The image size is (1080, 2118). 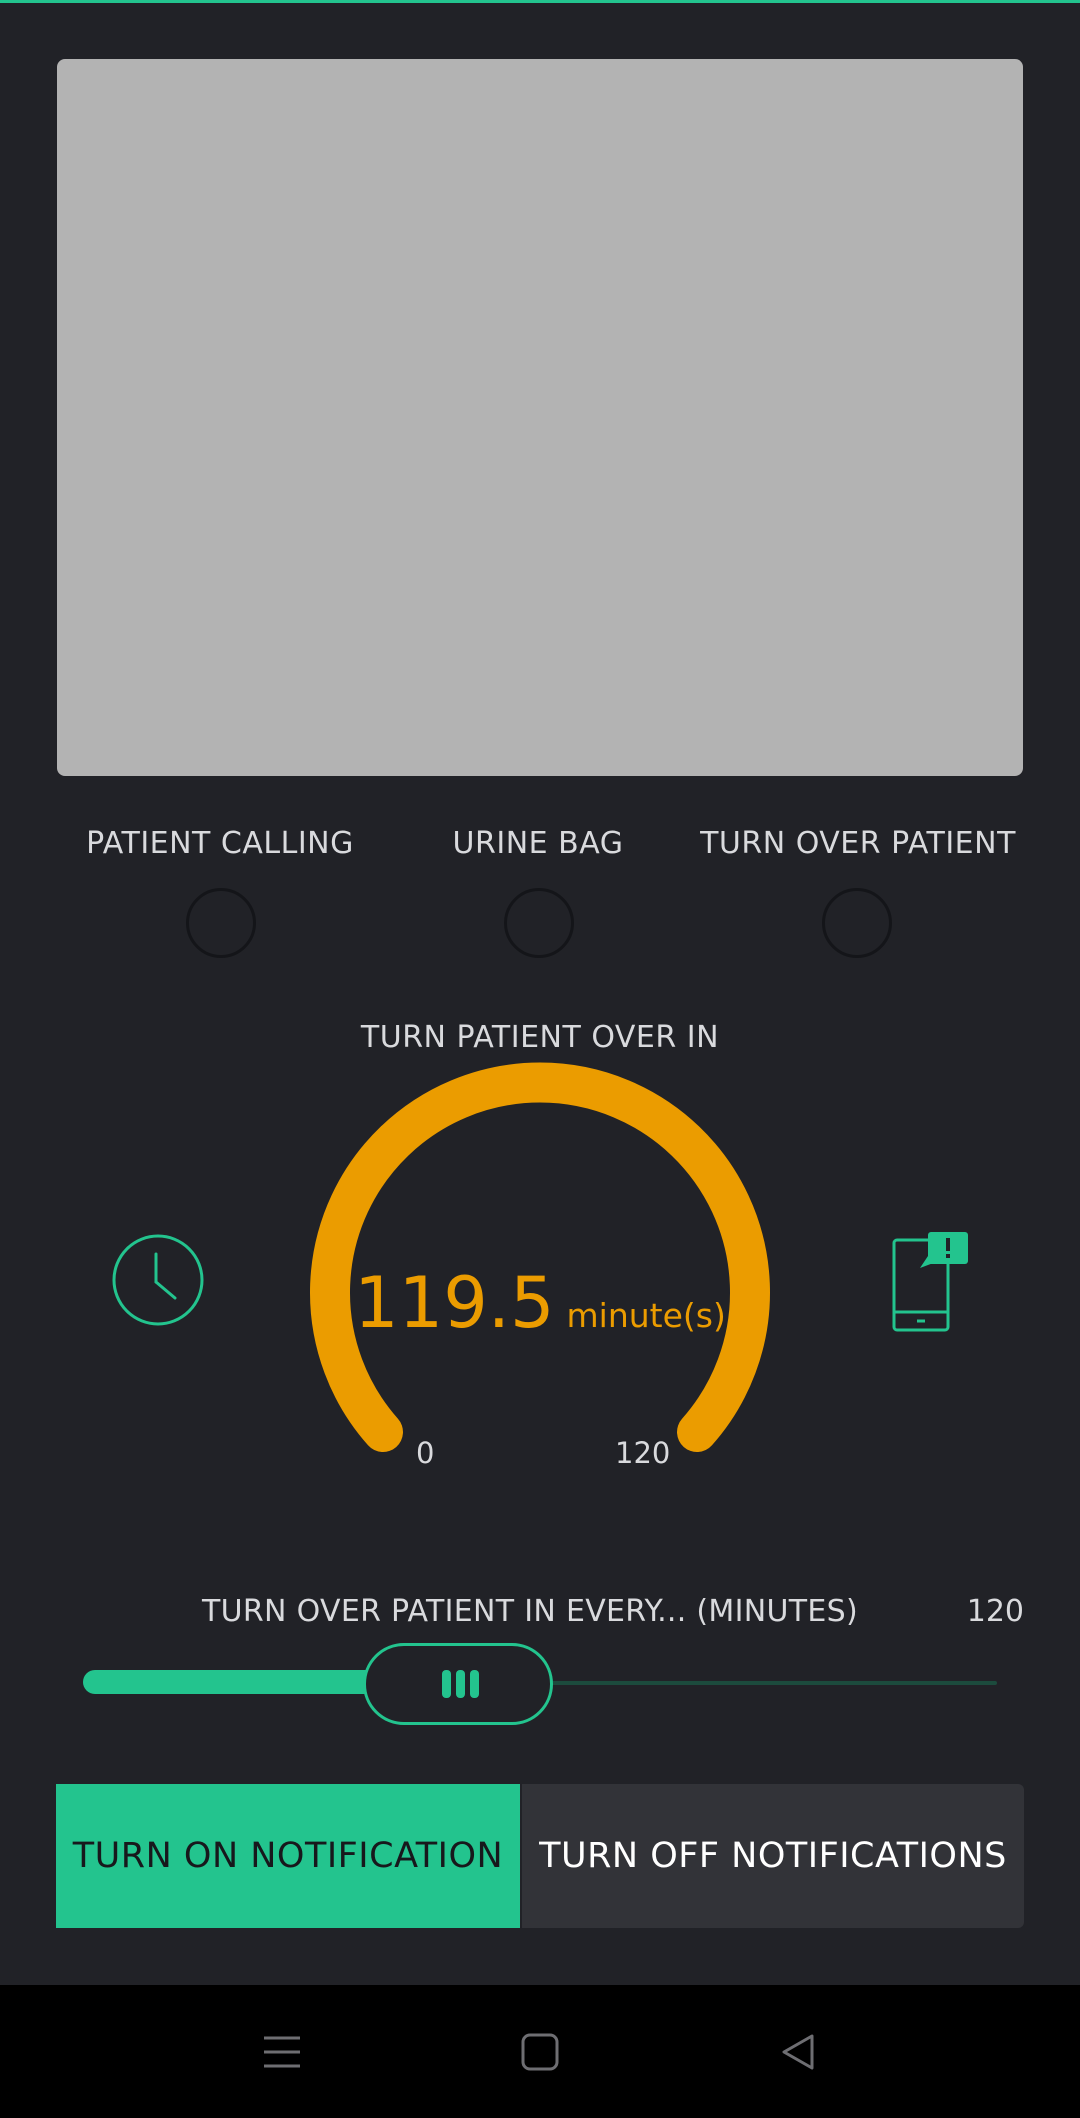 What do you see at coordinates (243, 1682) in the screenshot?
I see `slider-fill` at bounding box center [243, 1682].